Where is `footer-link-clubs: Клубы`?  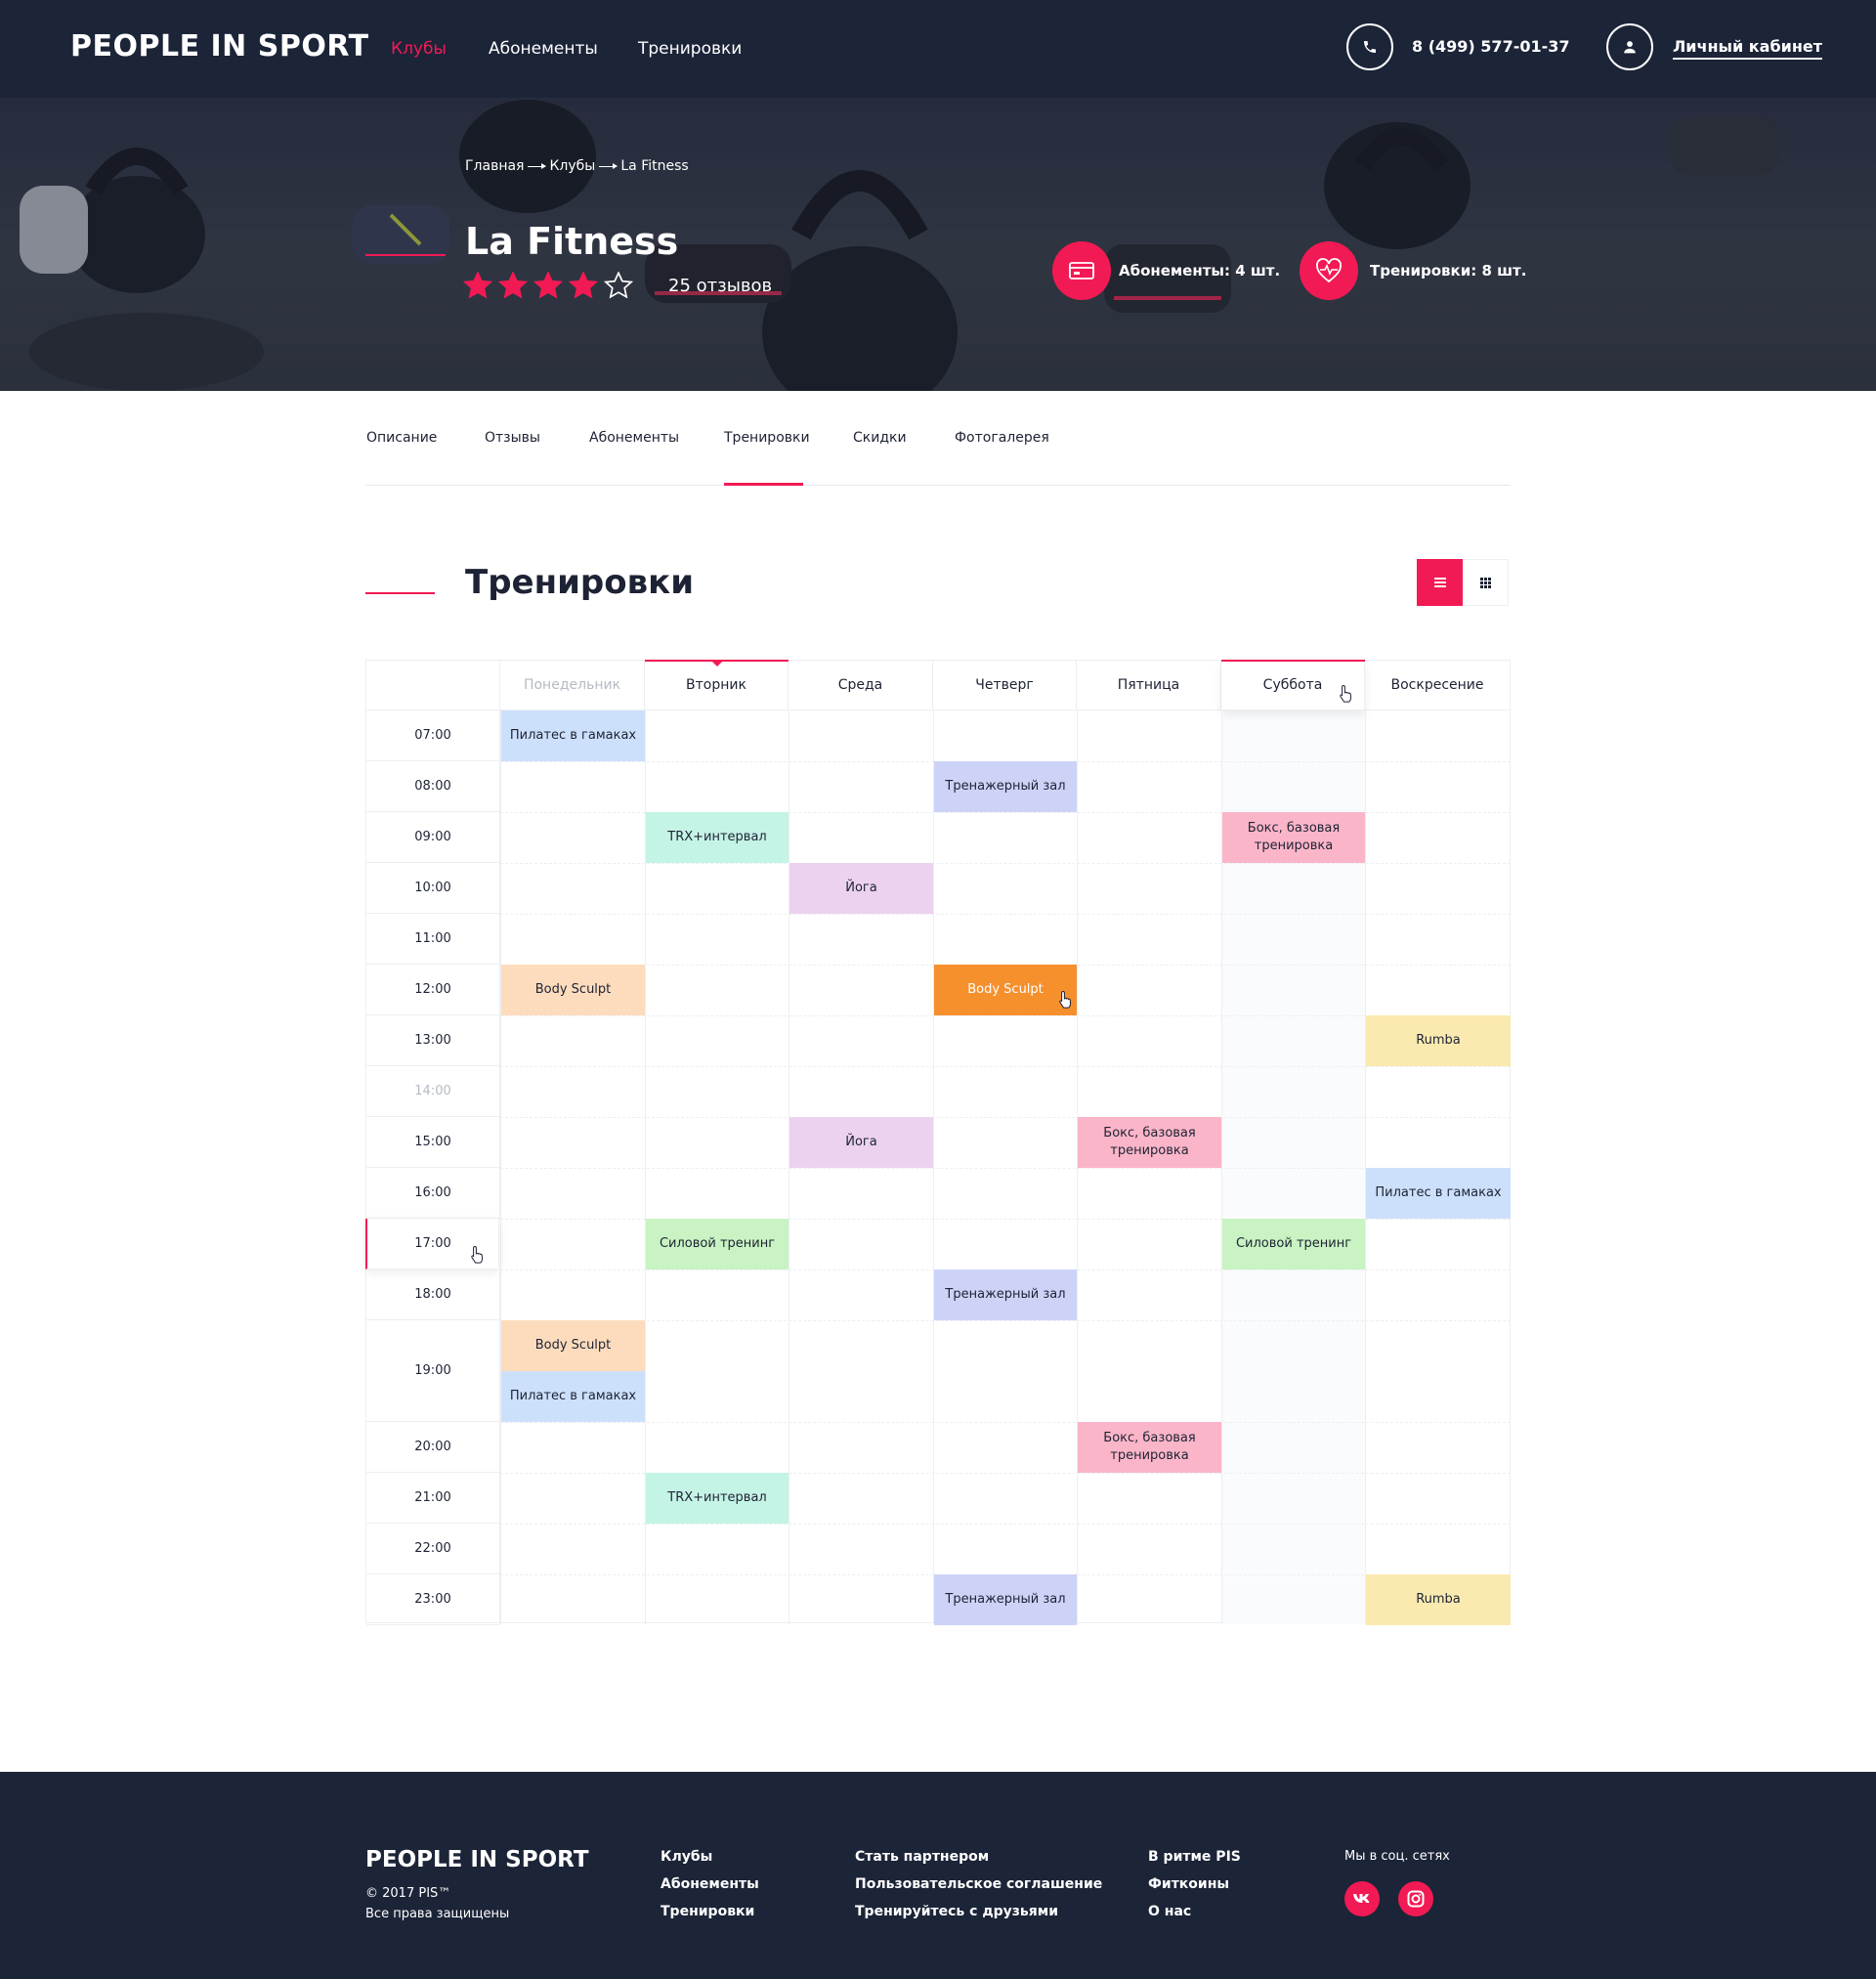
footer-link-clubs: Клубы is located at coordinates (686, 1857).